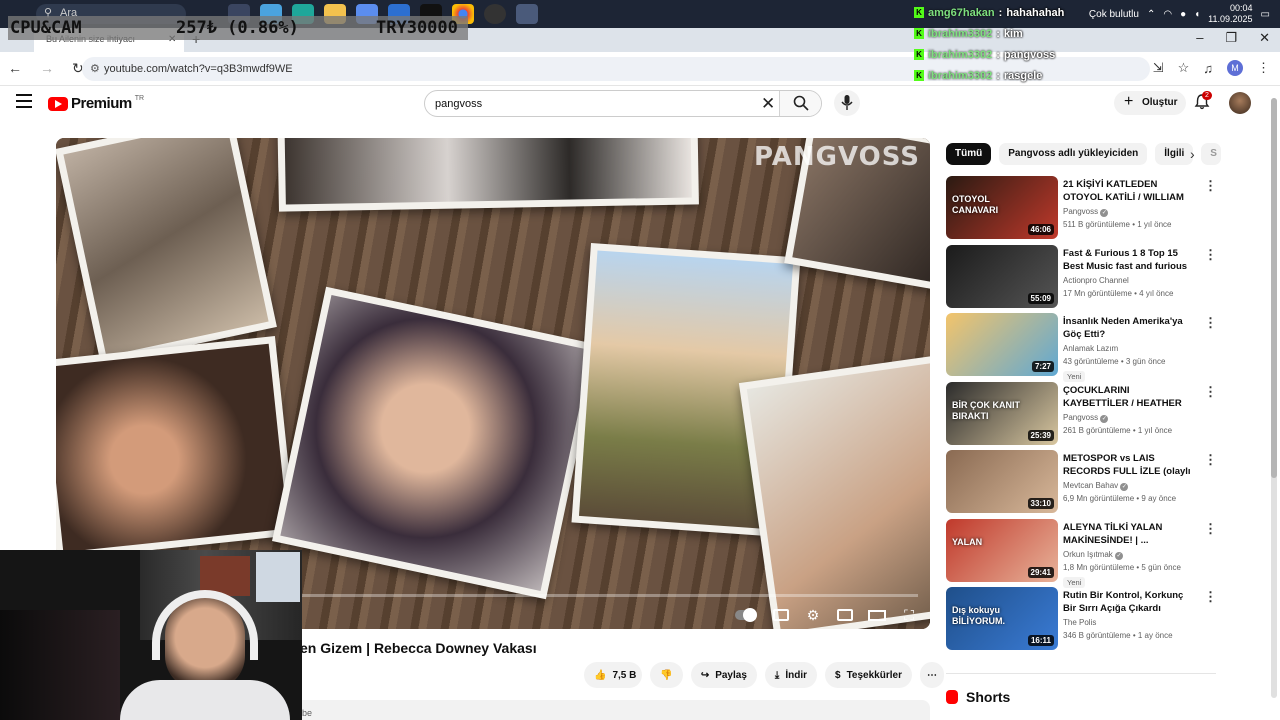 The width and height of the screenshot is (1280, 720). What do you see at coordinates (1093, 555) in the screenshot?
I see `channel-name: Orkun Işıtmak ✓` at bounding box center [1093, 555].